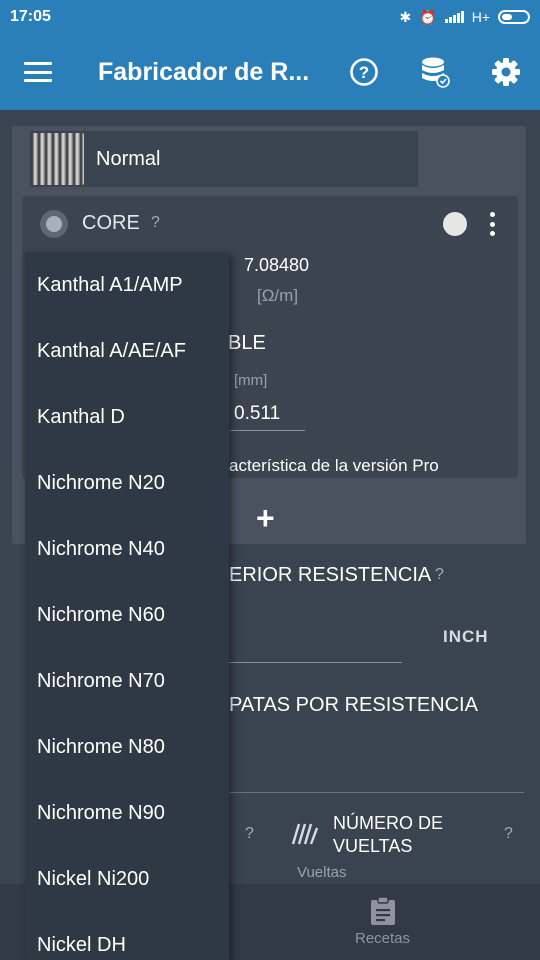 The image size is (540, 960). Describe the element at coordinates (439, 575) in the screenshot. I see `inner-diameter-help-icon: ?` at that location.